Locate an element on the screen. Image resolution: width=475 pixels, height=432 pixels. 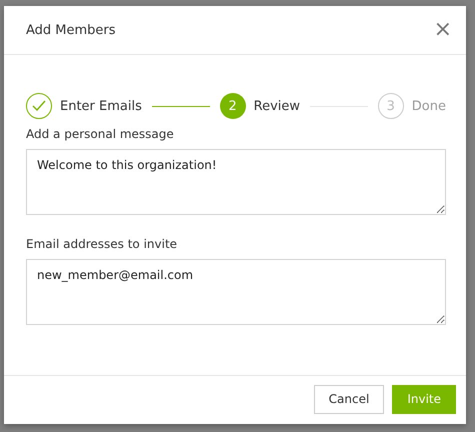
dialog-title: Add Members is located at coordinates (71, 30).